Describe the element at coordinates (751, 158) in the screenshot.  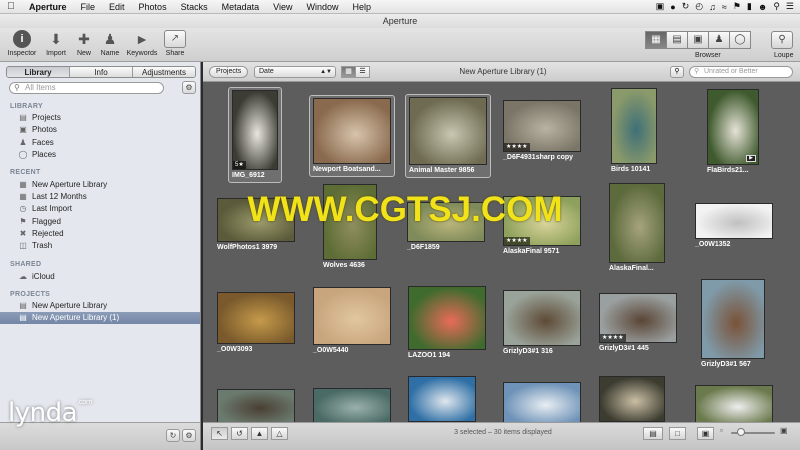
I see `video-badge-icon: ▶` at that location.